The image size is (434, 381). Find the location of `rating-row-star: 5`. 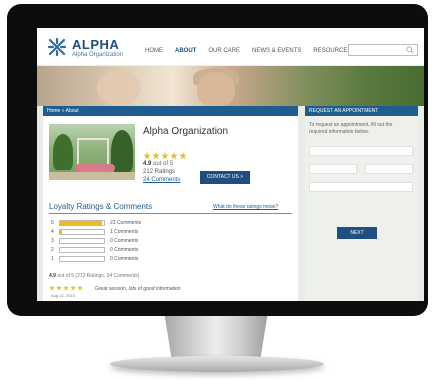

rating-row-star: 5 is located at coordinates (52, 223).